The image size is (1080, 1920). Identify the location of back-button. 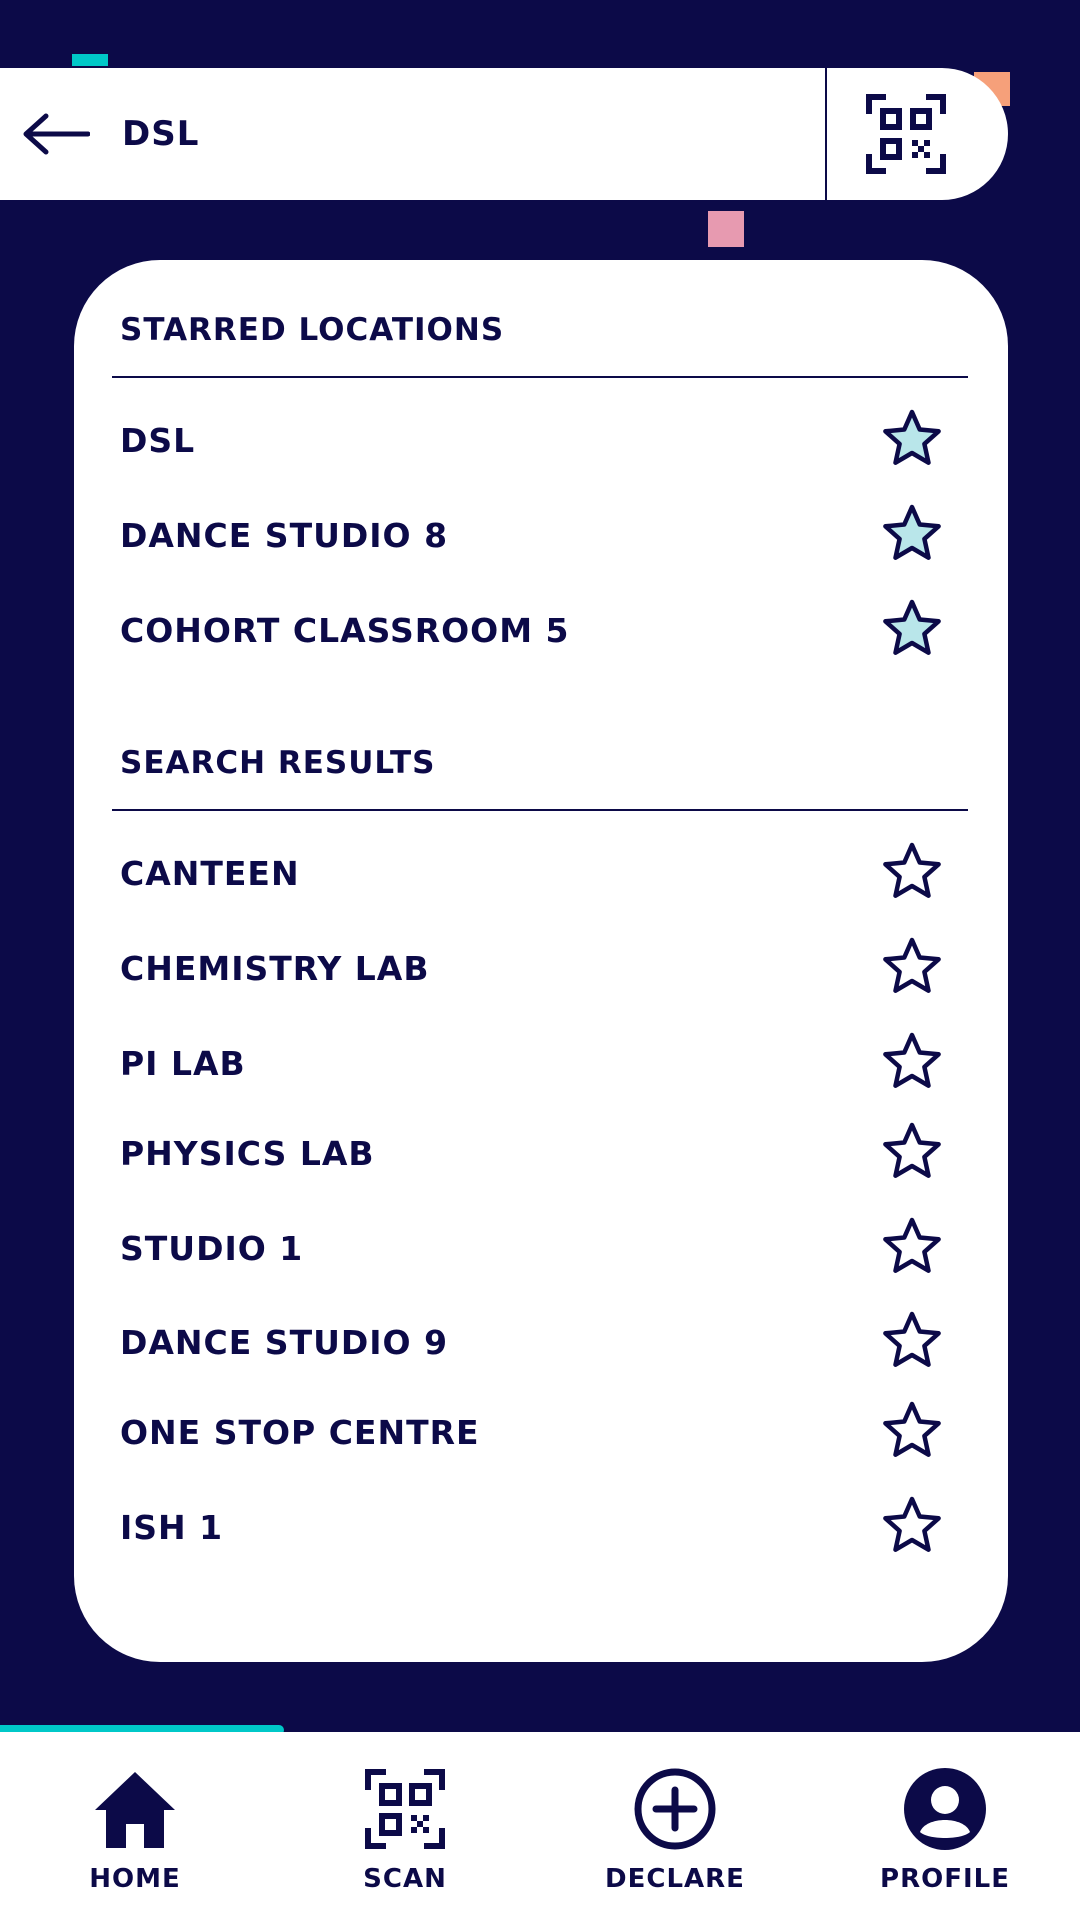
(55, 134).